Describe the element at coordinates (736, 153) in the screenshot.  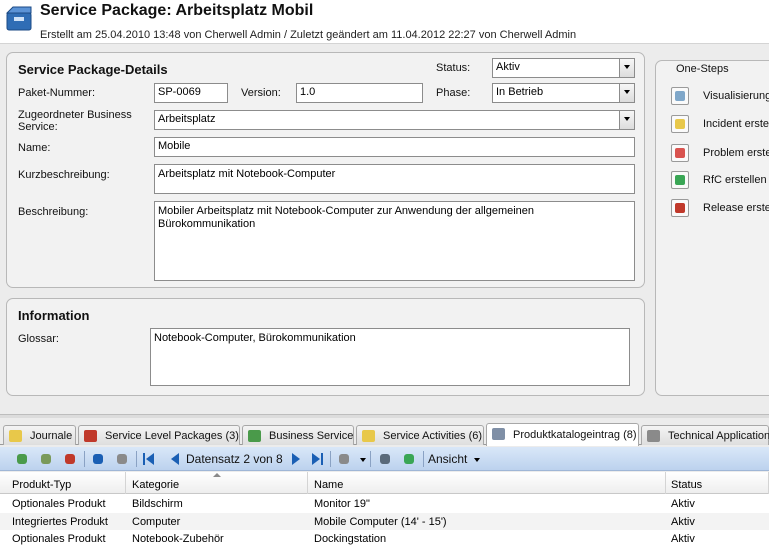
I see `one-step-label: Problem erstellen` at that location.